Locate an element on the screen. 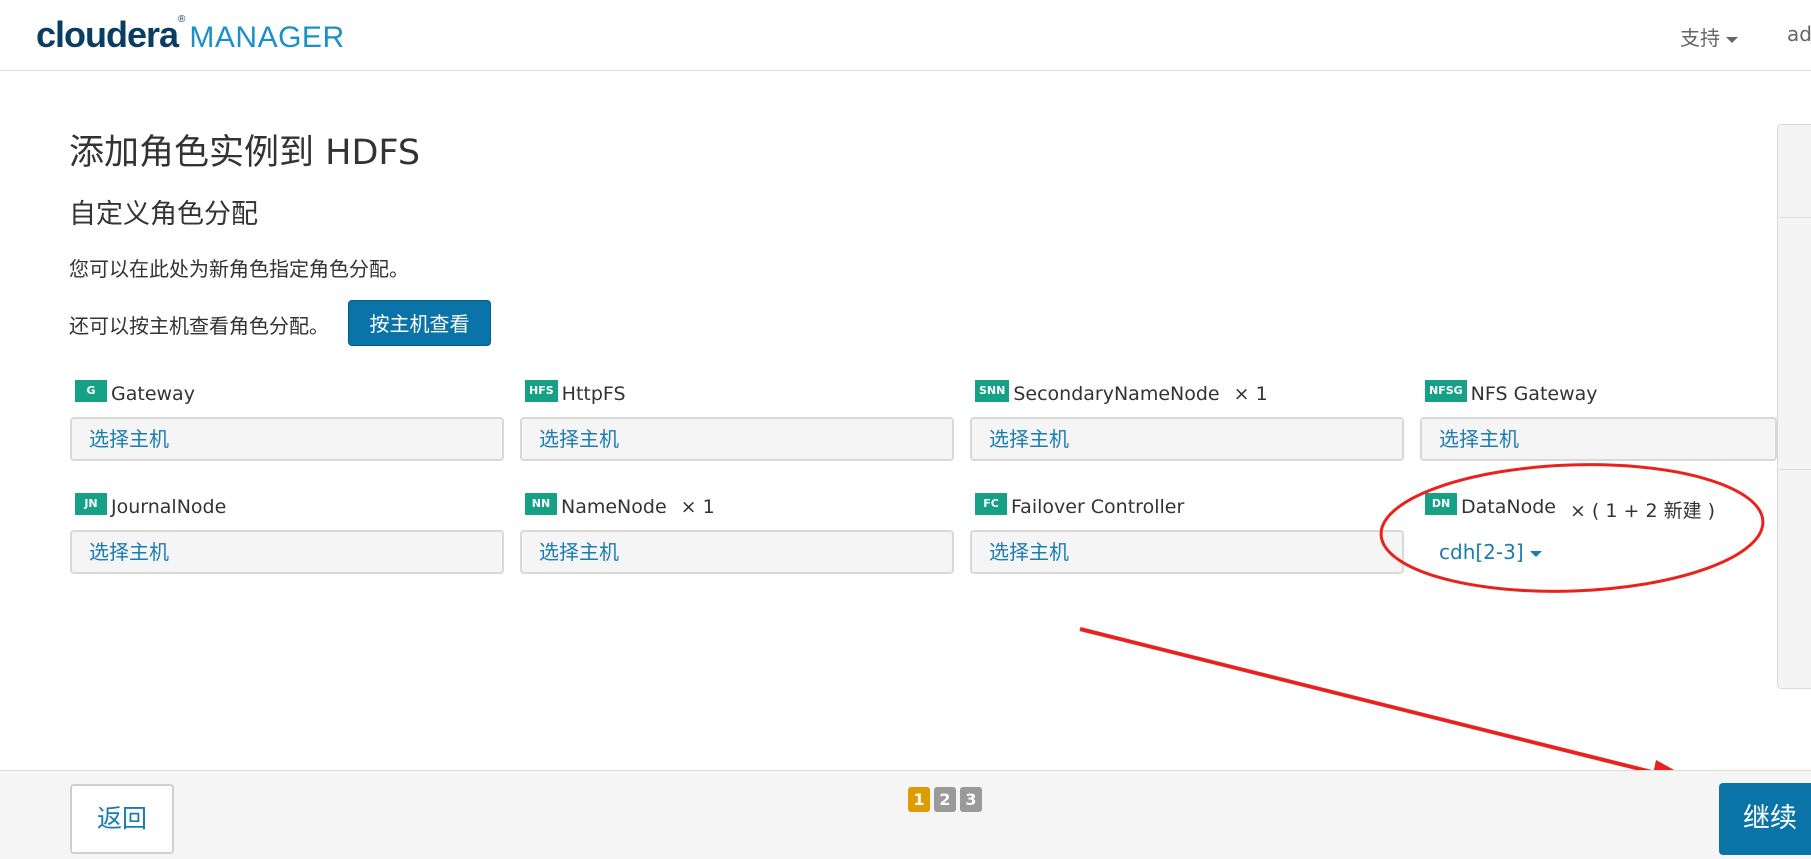 The image size is (1811, 859). page-title: 添加角色实例到 HDFS is located at coordinates (245, 153).